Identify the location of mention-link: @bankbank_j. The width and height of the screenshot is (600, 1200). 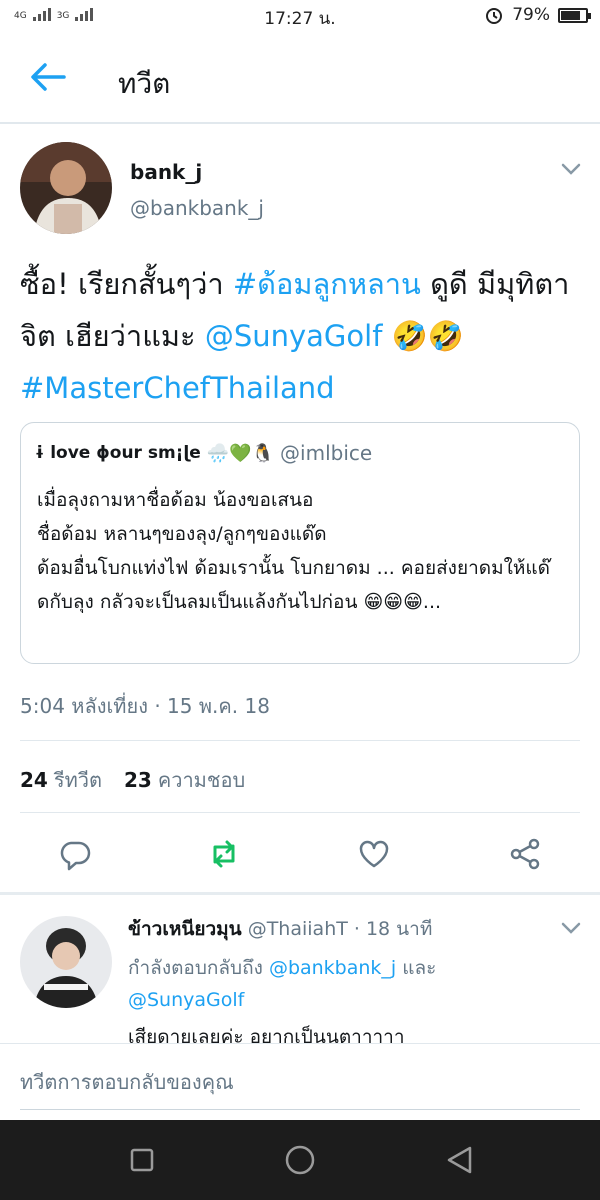
(332, 968).